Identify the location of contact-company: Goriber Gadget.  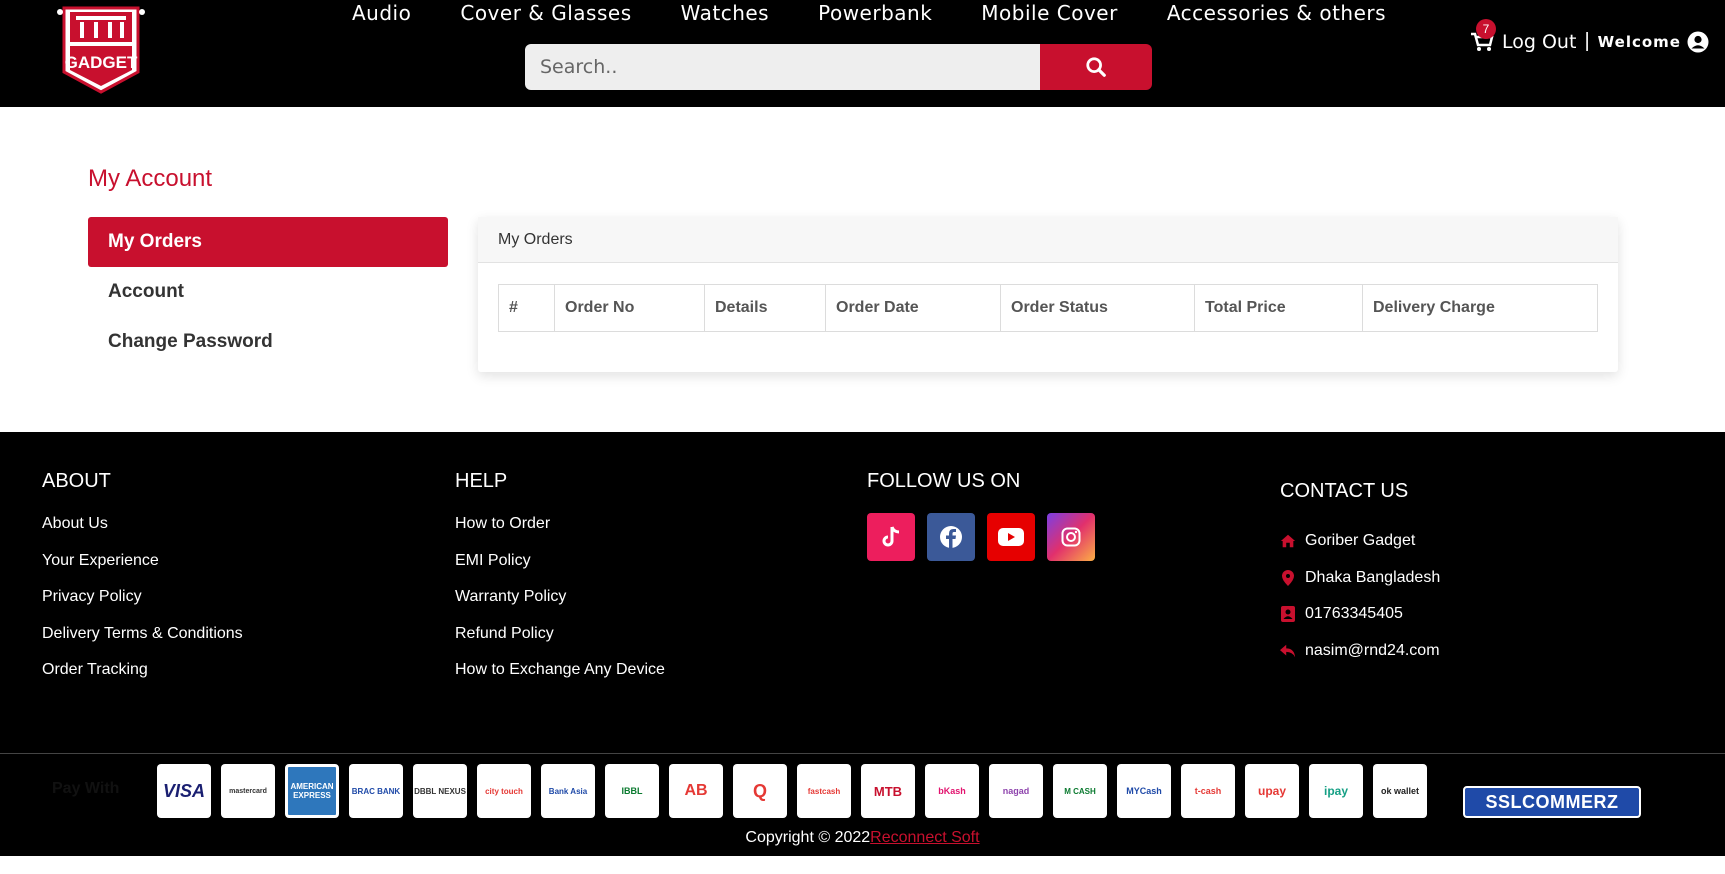
(1360, 541).